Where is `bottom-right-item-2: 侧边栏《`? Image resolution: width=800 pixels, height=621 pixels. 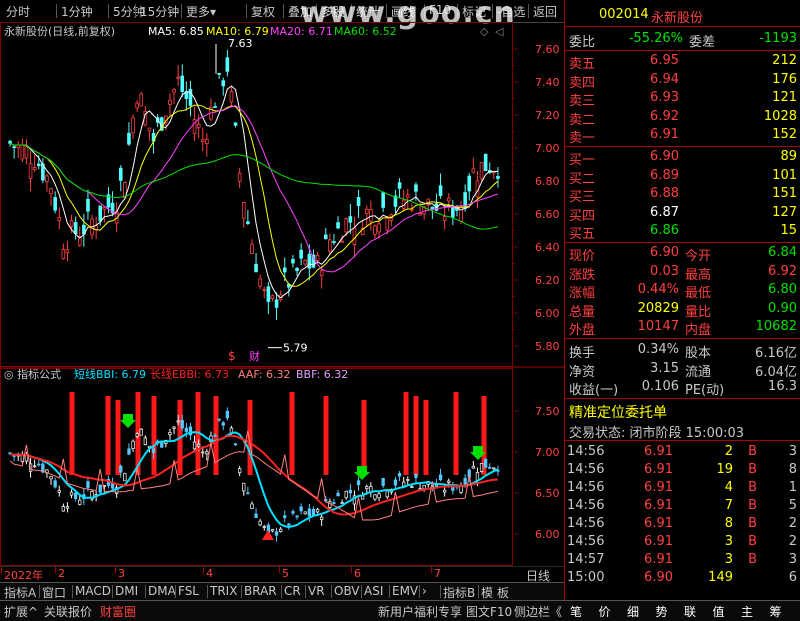 bottom-right-item-2: 侧边栏《 is located at coordinates (538, 611).